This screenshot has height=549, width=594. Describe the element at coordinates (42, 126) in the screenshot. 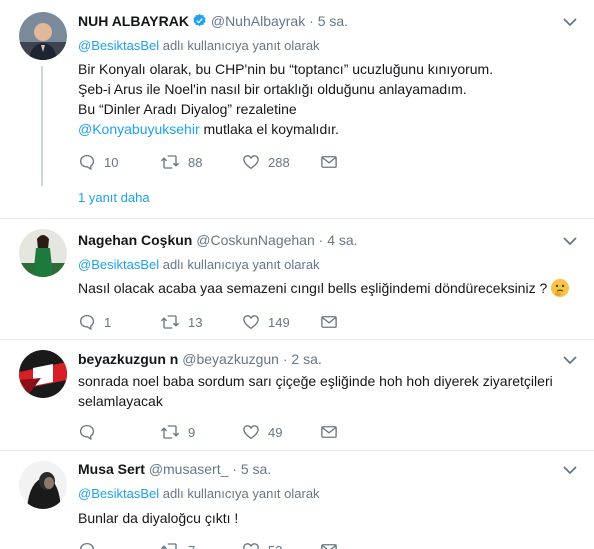

I see `thread-line` at that location.